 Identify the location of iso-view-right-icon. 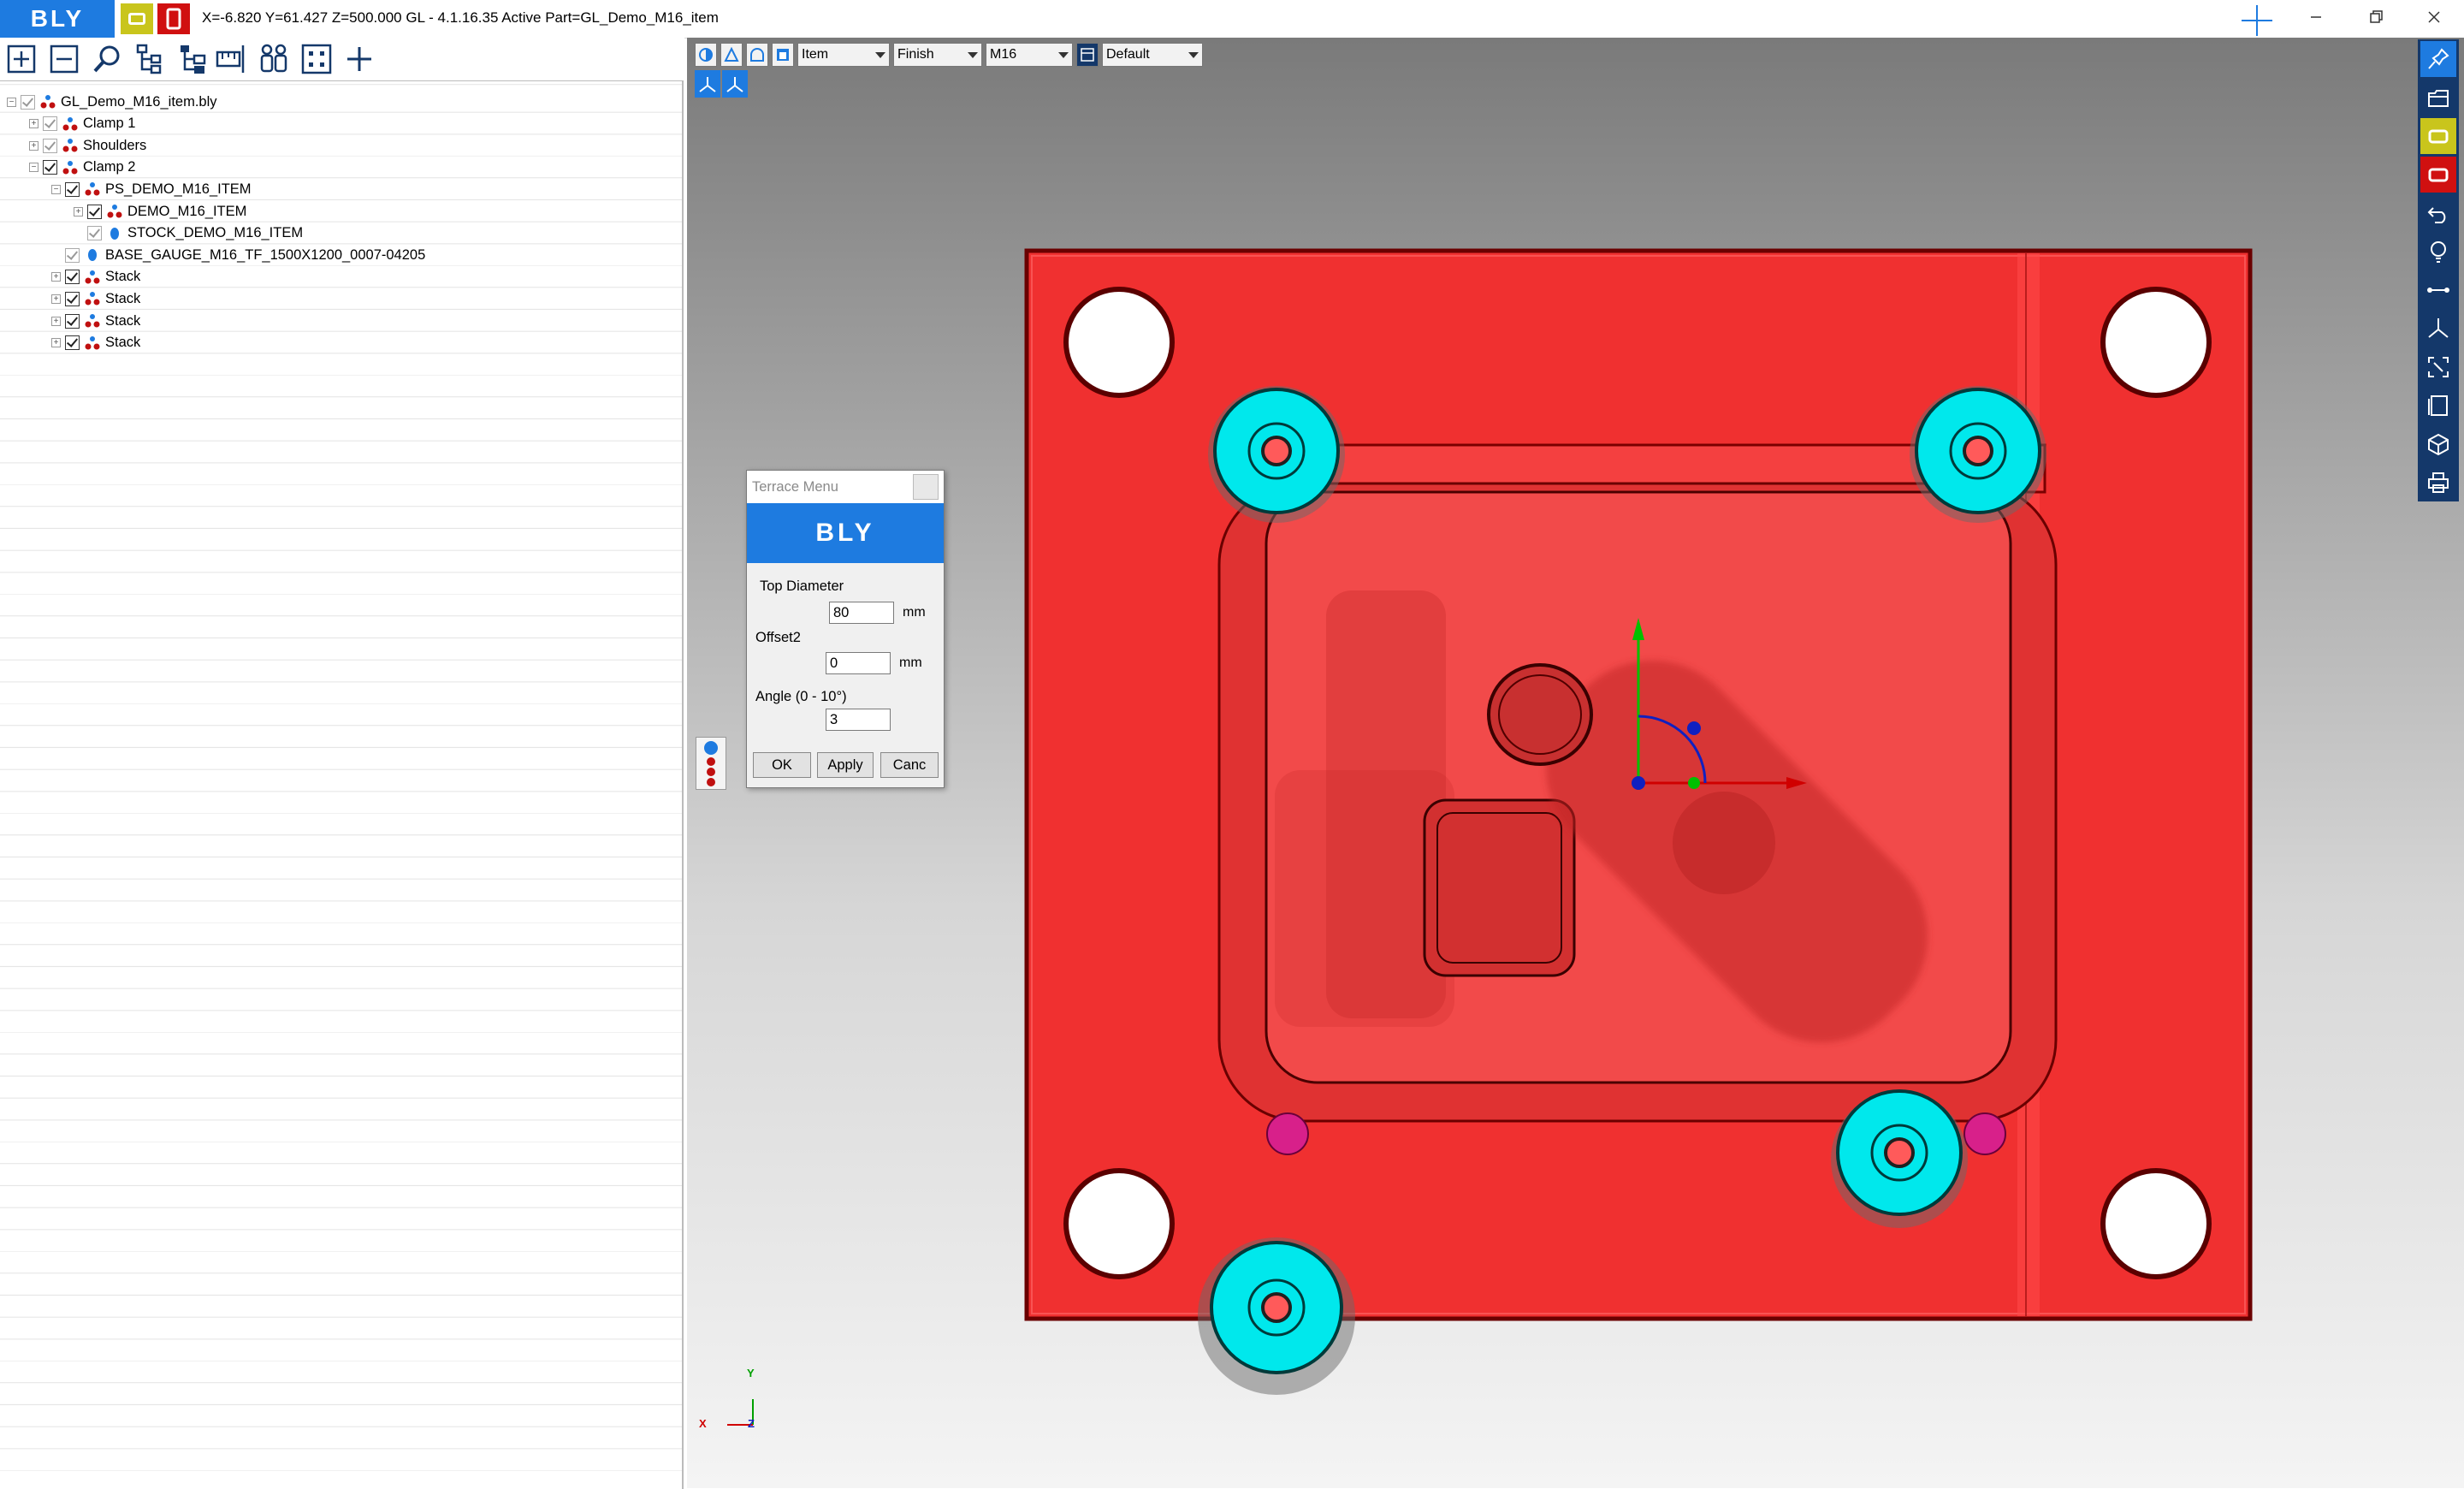
(735, 84).